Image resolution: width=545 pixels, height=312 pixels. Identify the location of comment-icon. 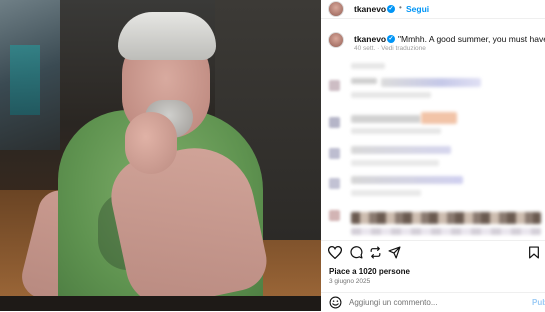
(356, 252).